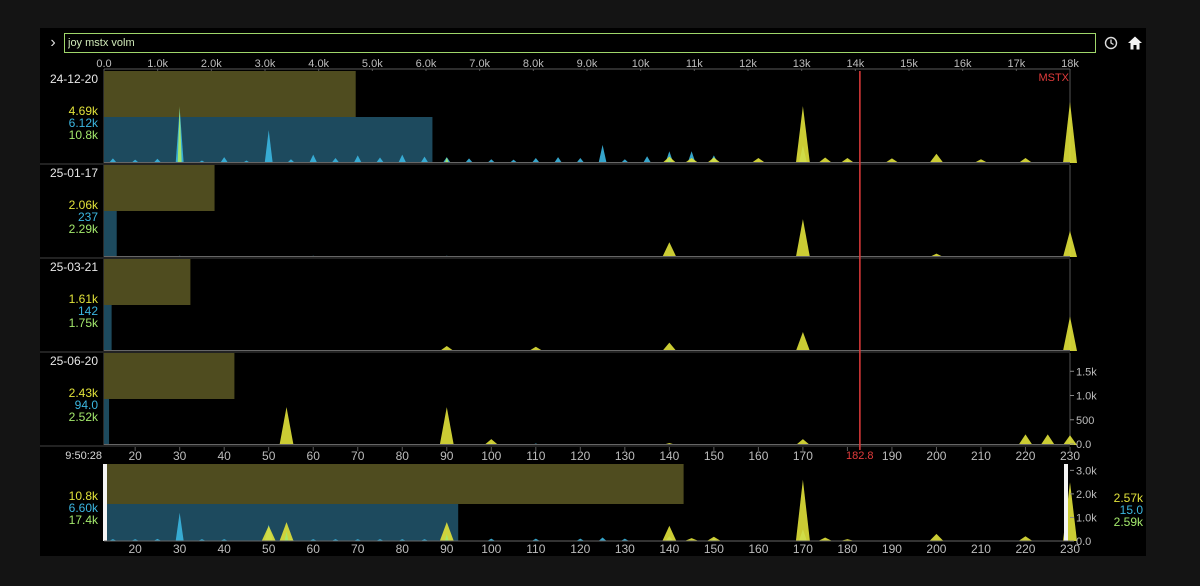 This screenshot has width=1200, height=586. Describe the element at coordinates (180, 456) in the screenshot. I see `strike-tick-label: 30` at that location.